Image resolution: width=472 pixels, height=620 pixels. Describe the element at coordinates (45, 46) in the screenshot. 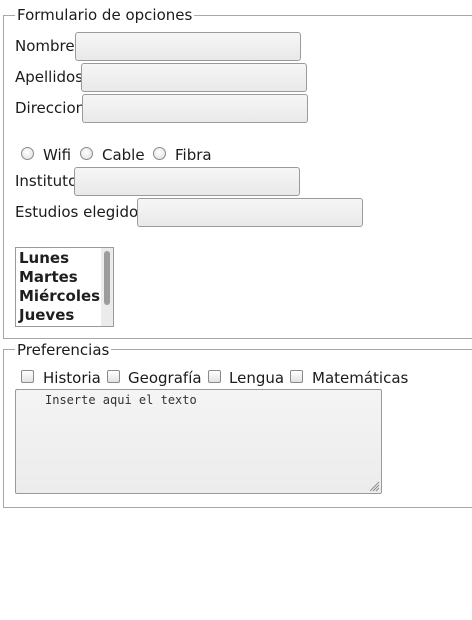

I see `nombre-label: Nombre` at that location.